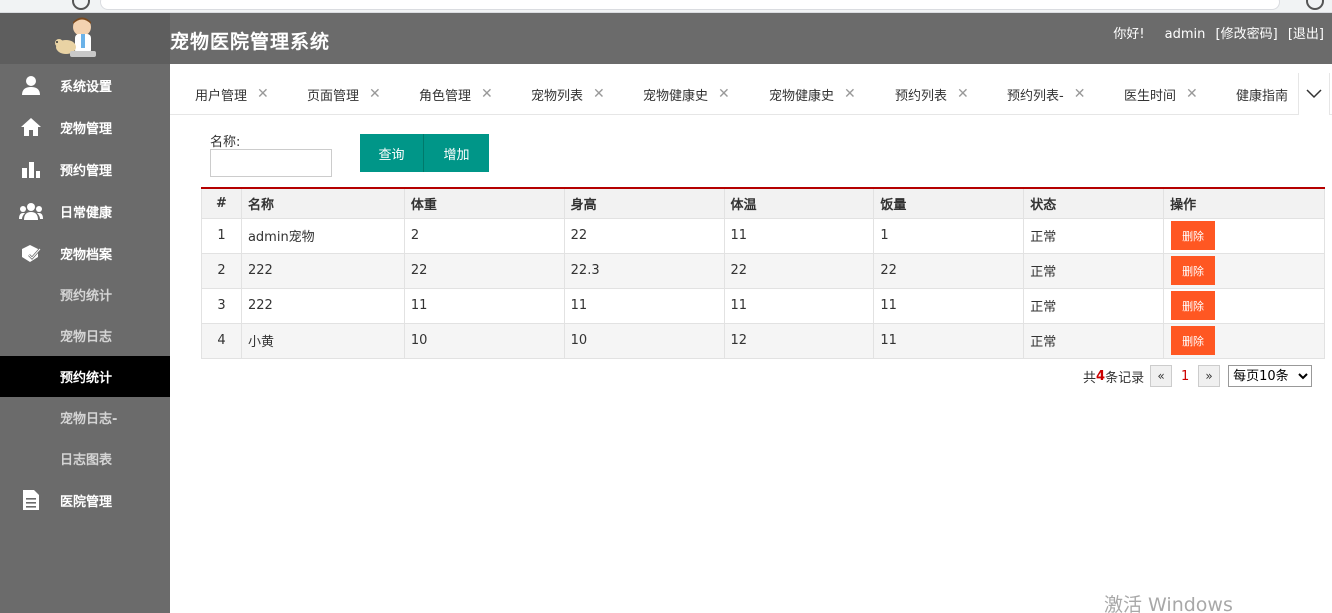 The width and height of the screenshot is (1332, 613). Describe the element at coordinates (85, 85) in the screenshot. I see `sidebar-item-system-settings: 系统设置` at that location.